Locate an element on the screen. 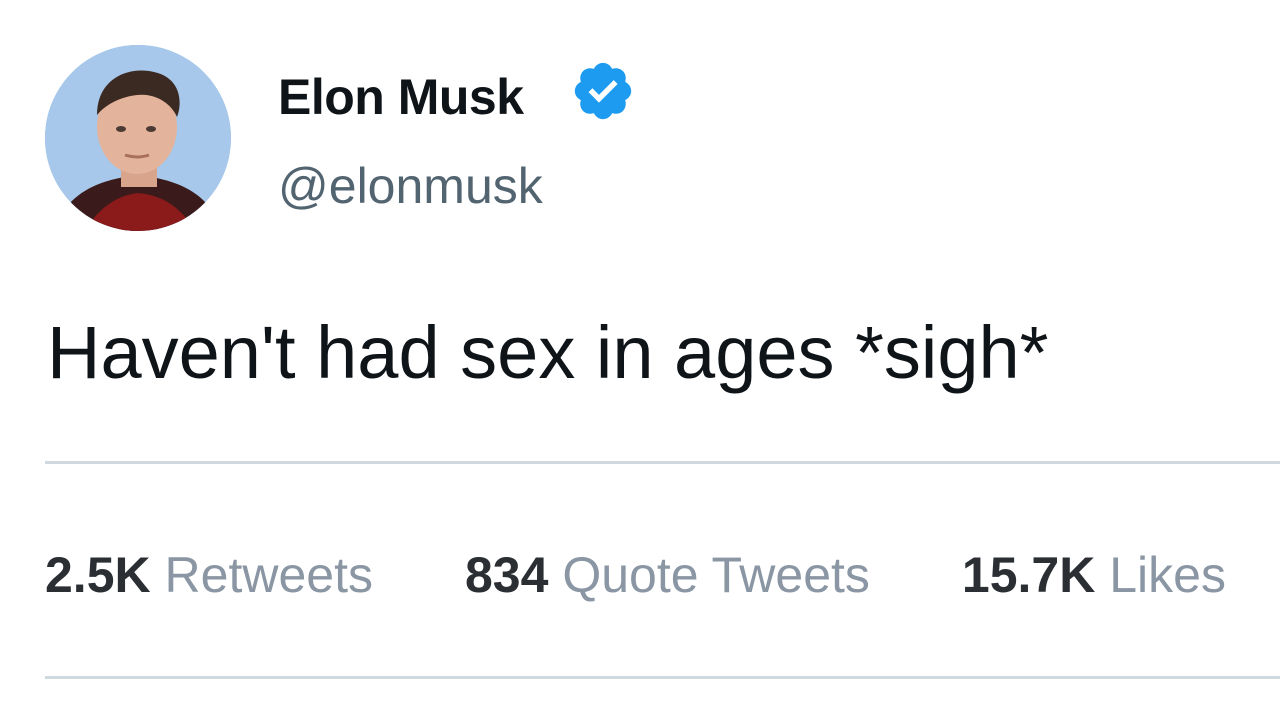 Image resolution: width=1280 pixels, height=720 pixels. verified-badge-icon is located at coordinates (603, 91).